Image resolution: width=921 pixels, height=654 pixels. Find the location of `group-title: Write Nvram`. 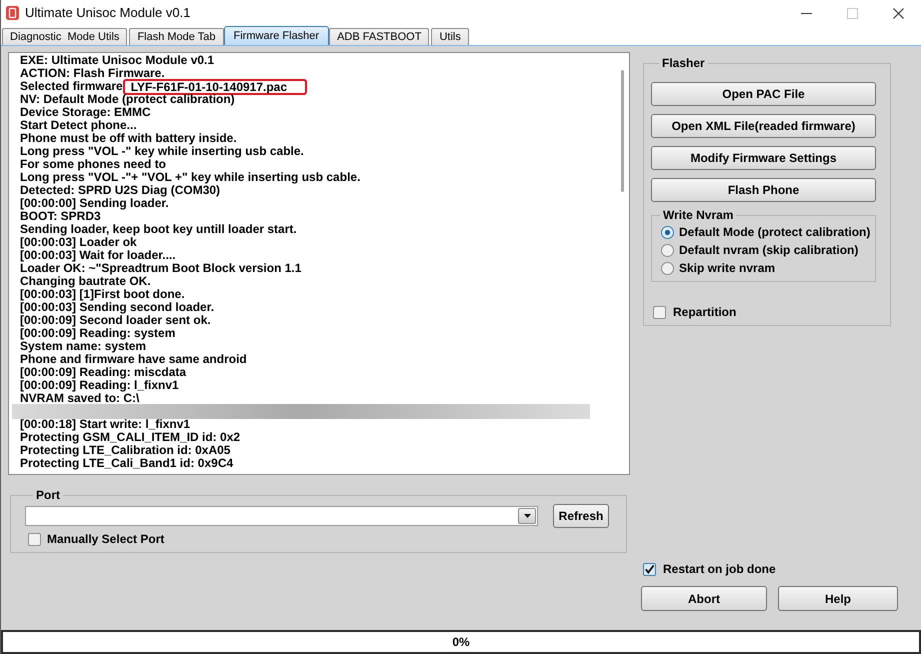

group-title: Write Nvram is located at coordinates (698, 215).